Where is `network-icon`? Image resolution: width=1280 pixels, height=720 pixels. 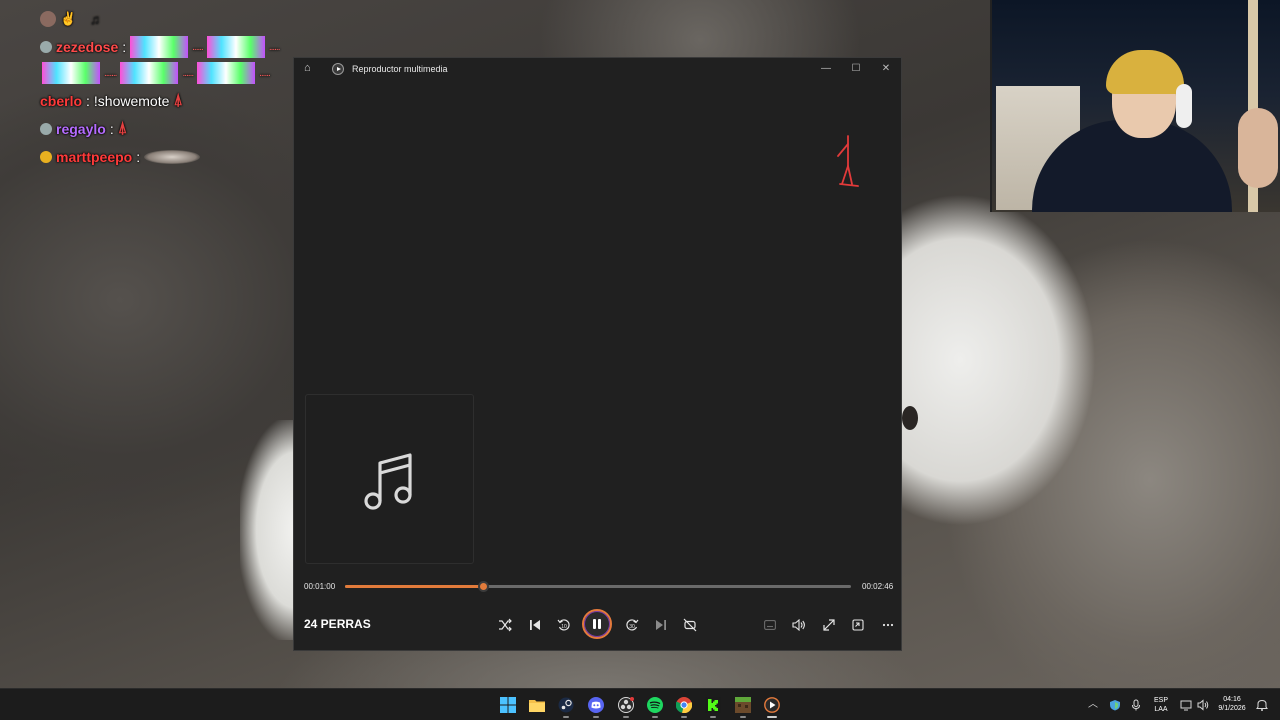 network-icon is located at coordinates (1186, 705).